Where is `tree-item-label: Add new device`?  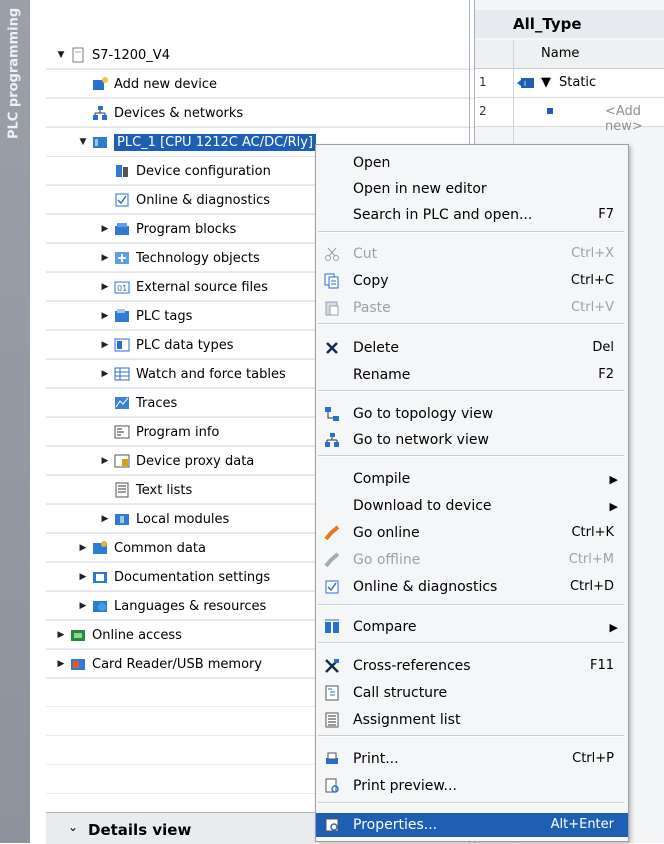 tree-item-label: Add new device is located at coordinates (166, 84).